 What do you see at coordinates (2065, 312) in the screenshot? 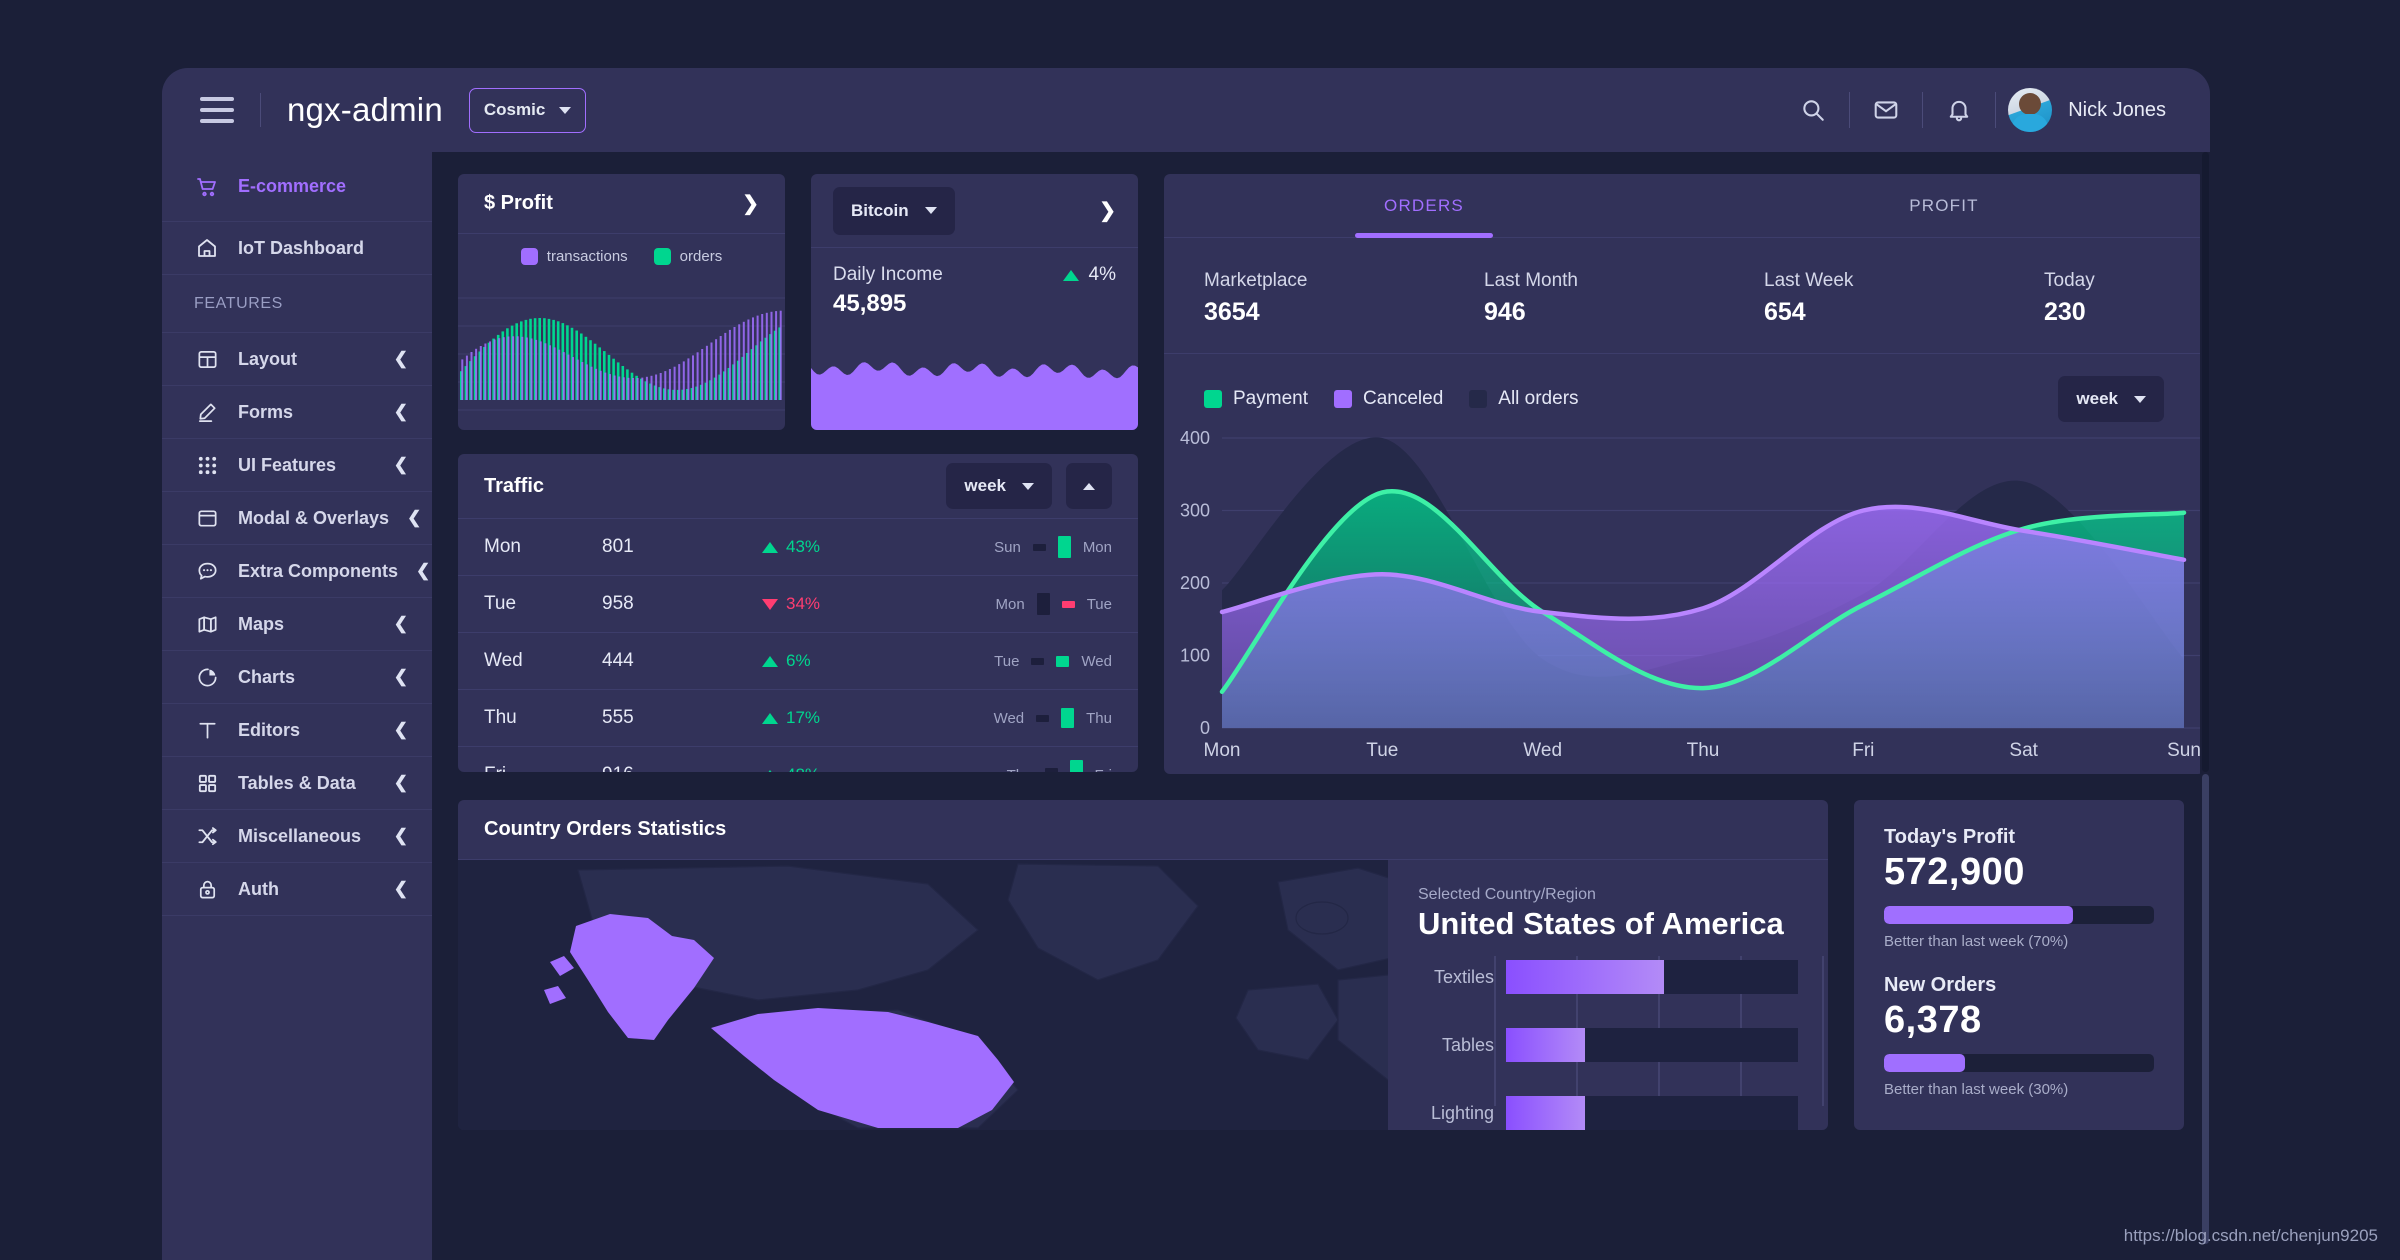
I see `stat-value: 230` at bounding box center [2065, 312].